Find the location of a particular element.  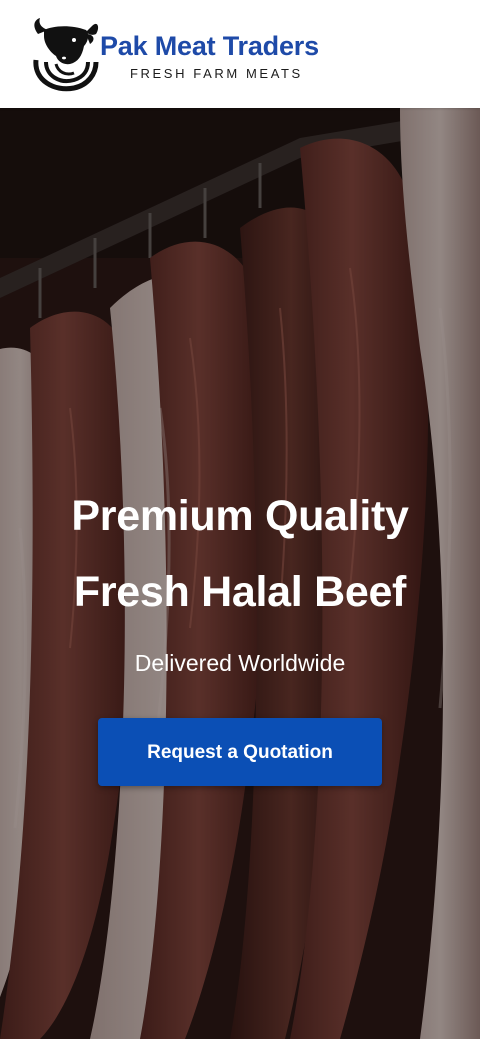

site-header: Pak Meat Traders FRESH FARM MEATS is located at coordinates (240, 54).